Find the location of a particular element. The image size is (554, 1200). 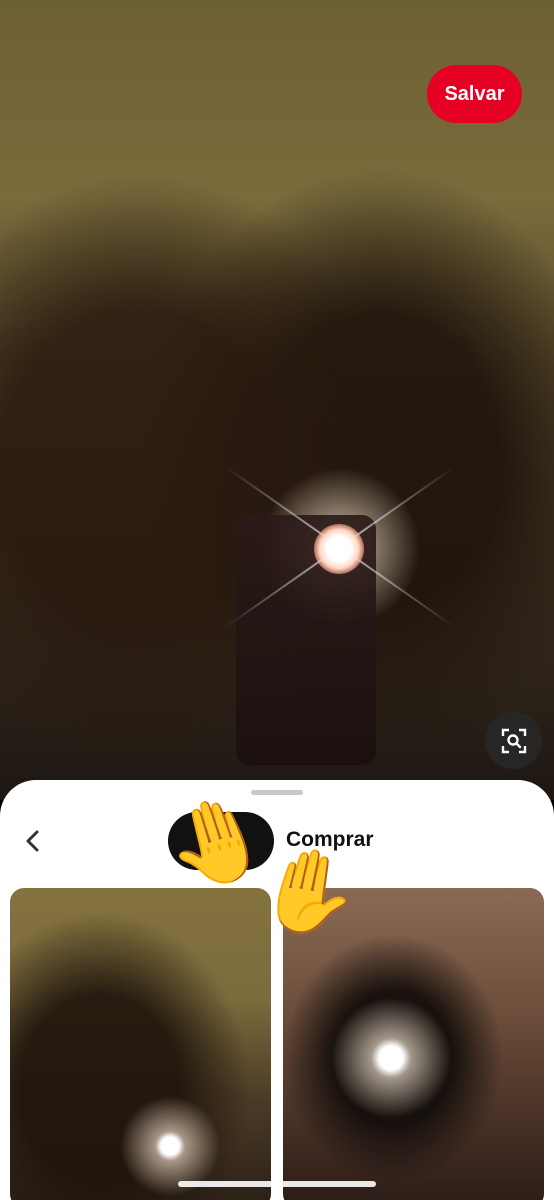

chevron-left-icon is located at coordinates (32, 841).